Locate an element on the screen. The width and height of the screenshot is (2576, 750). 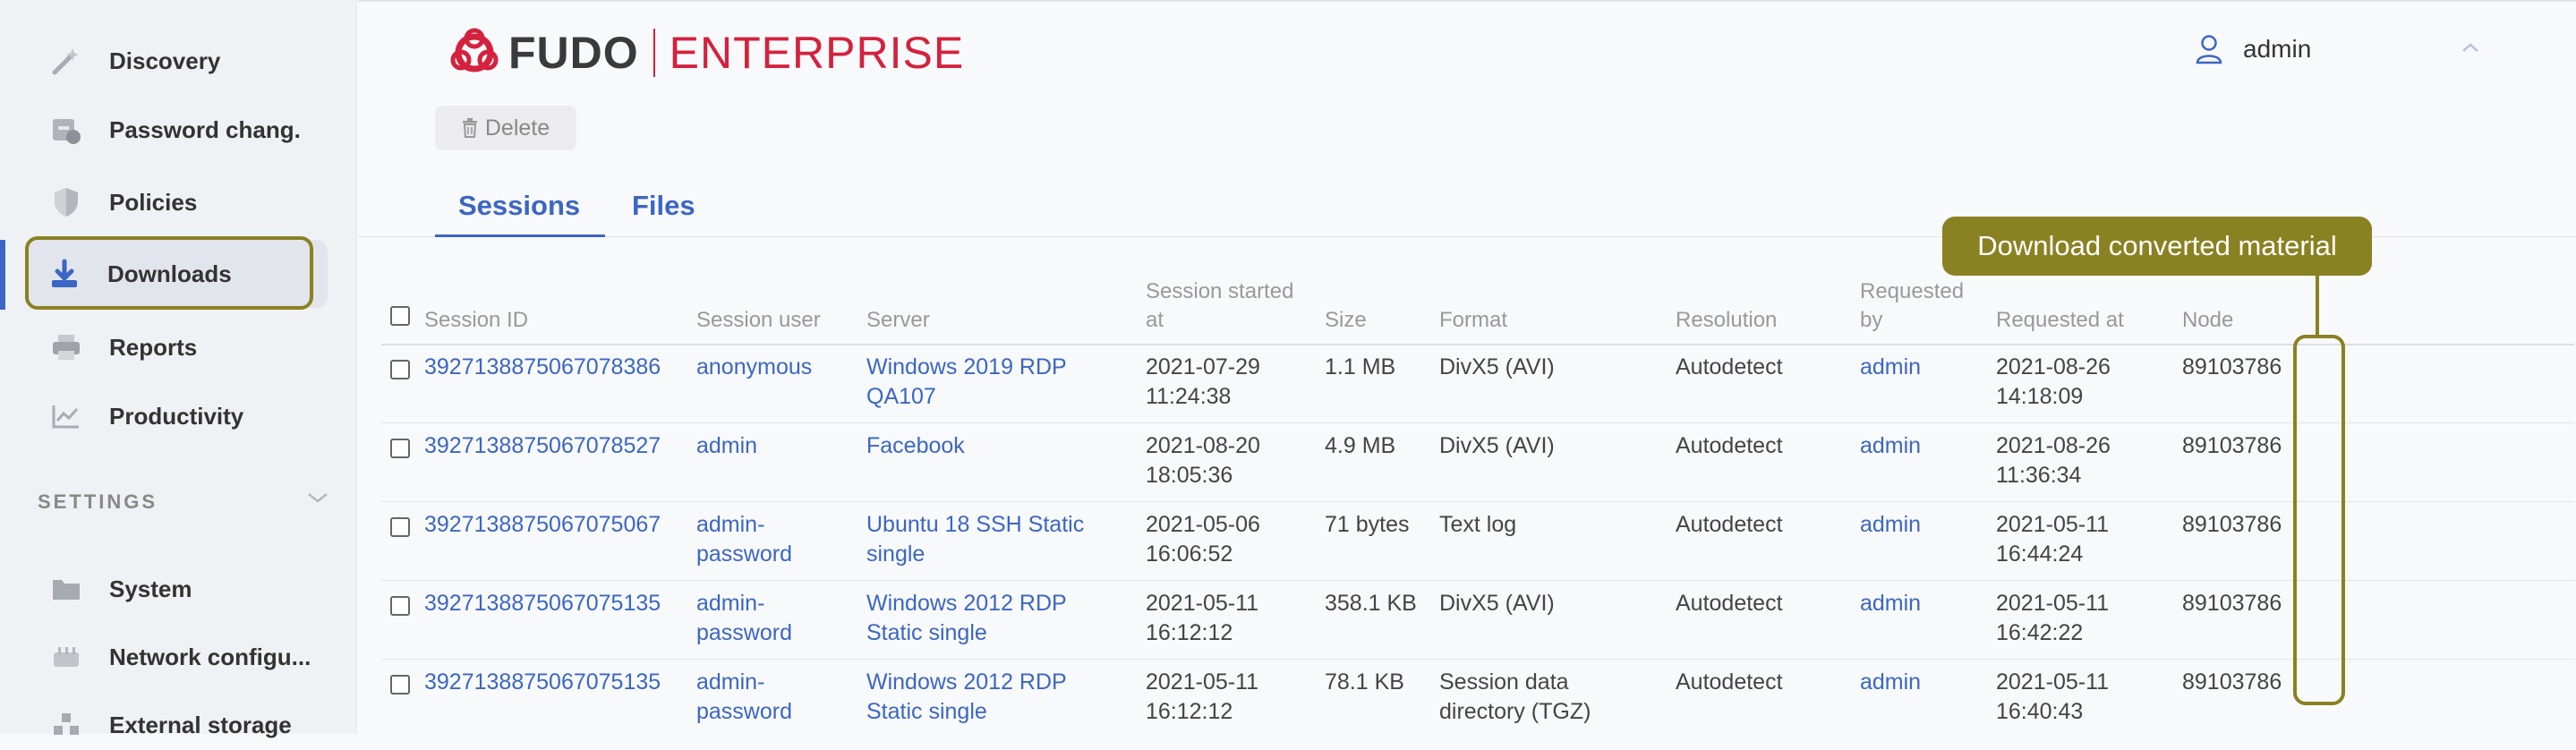
col-session-started-at: Session started at is located at coordinates (1219, 306).